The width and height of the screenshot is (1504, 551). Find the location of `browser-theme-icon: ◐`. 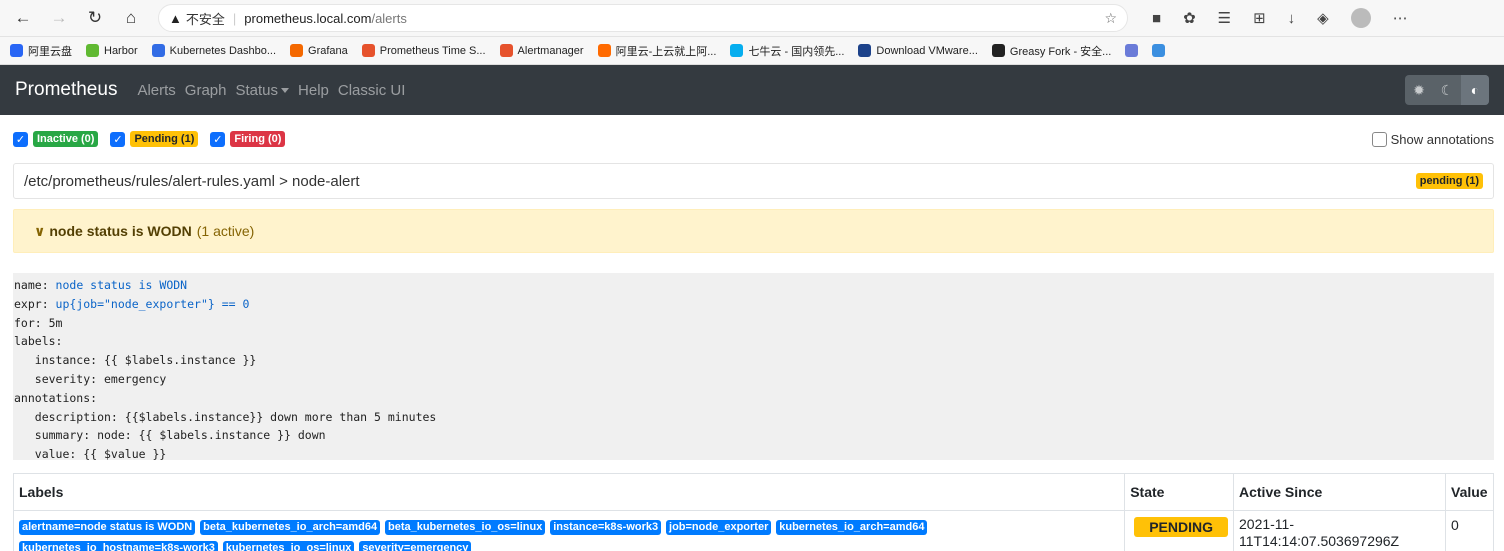

browser-theme-icon: ◐ is located at coordinates (1475, 90).